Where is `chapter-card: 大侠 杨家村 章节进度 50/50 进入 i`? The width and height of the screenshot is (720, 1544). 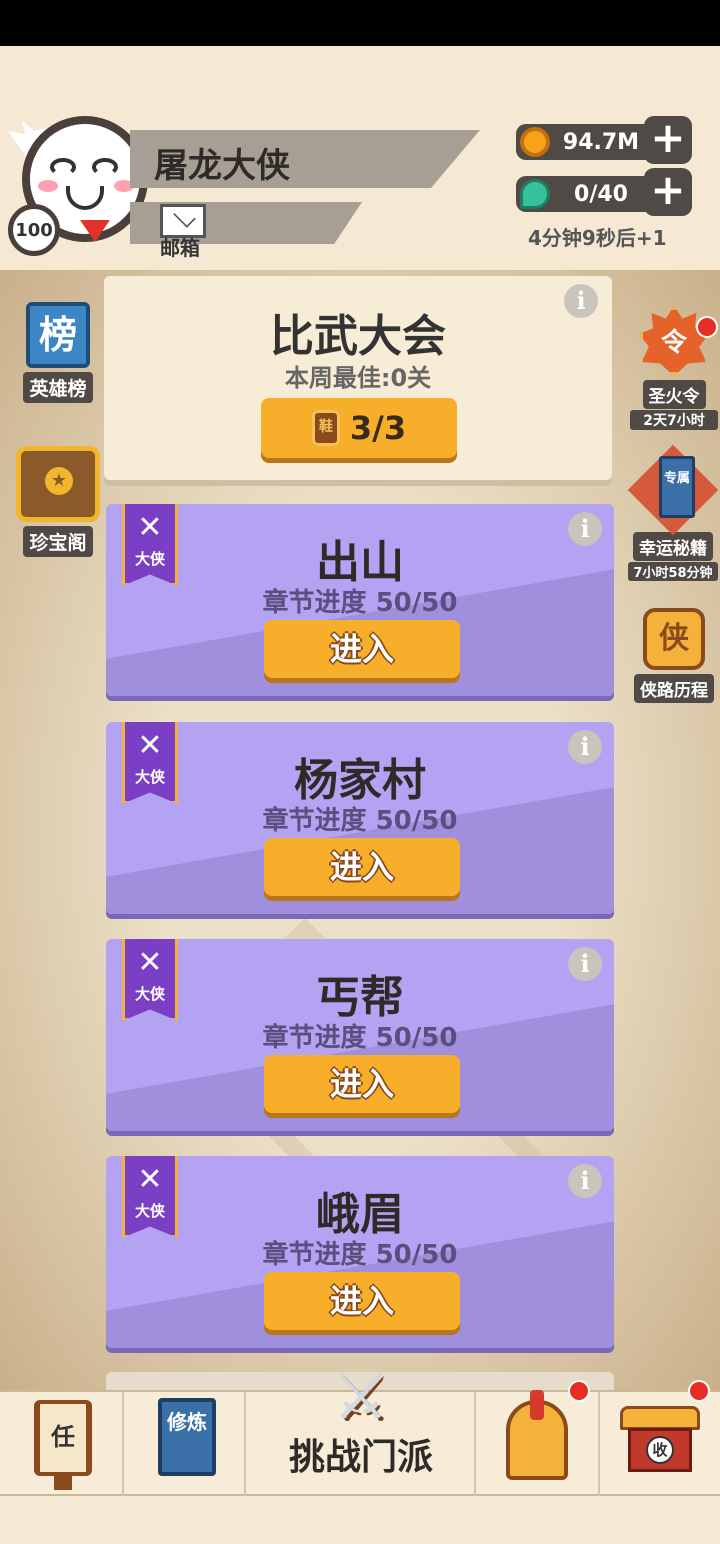 chapter-card: 大侠 杨家村 章节进度 50/50 进入 i is located at coordinates (360, 818).